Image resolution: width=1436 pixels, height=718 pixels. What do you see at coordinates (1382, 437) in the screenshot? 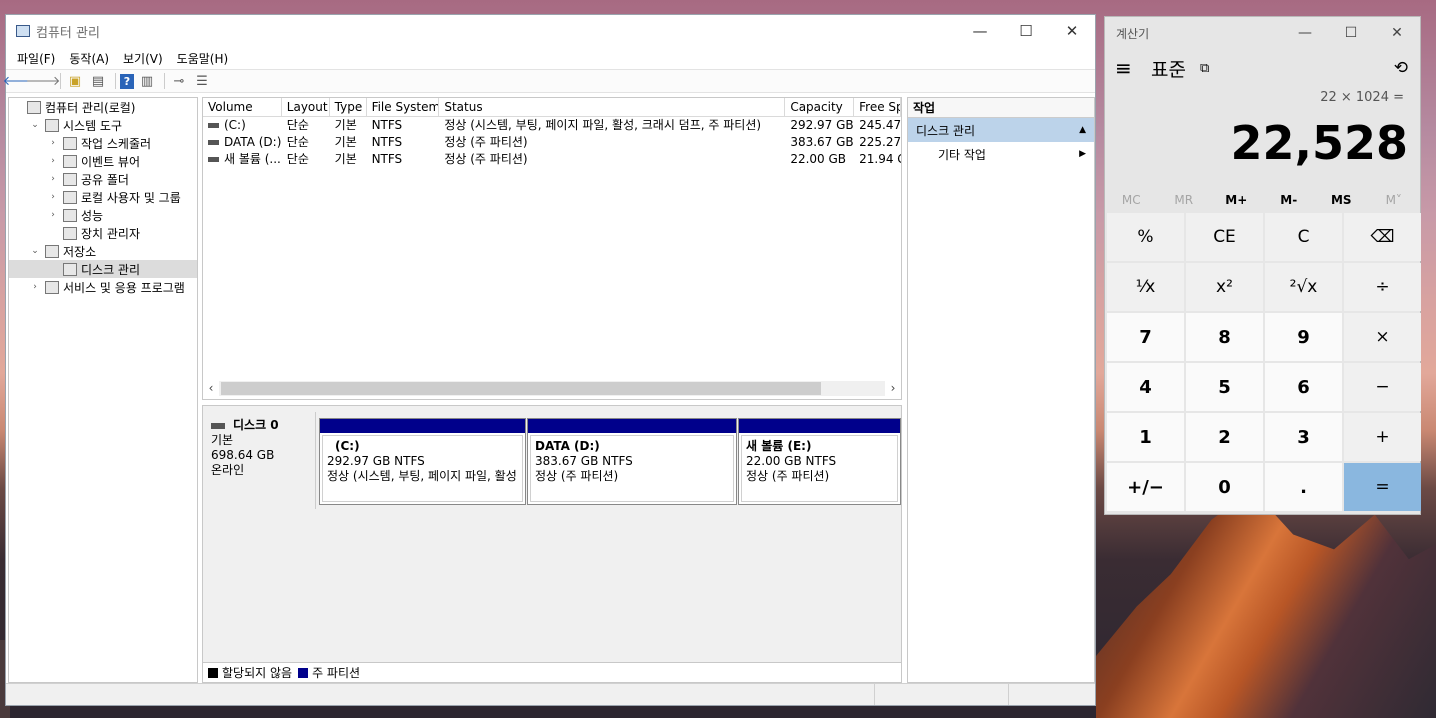
I see `add-button: +` at bounding box center [1382, 437].